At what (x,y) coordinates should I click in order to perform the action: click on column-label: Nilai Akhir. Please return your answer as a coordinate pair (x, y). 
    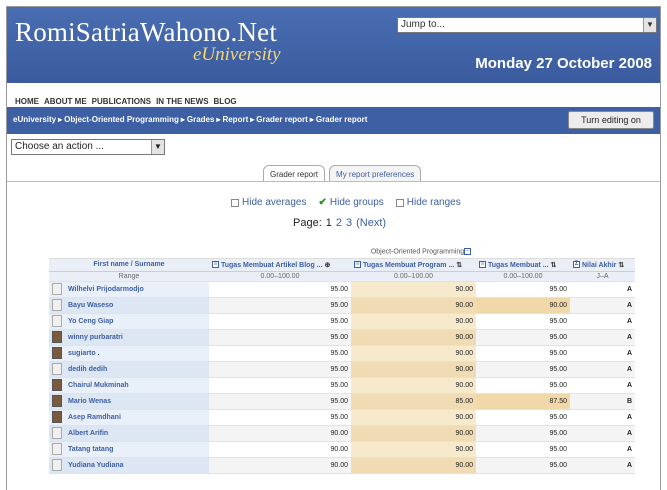
    Looking at the image, I should click on (599, 265).